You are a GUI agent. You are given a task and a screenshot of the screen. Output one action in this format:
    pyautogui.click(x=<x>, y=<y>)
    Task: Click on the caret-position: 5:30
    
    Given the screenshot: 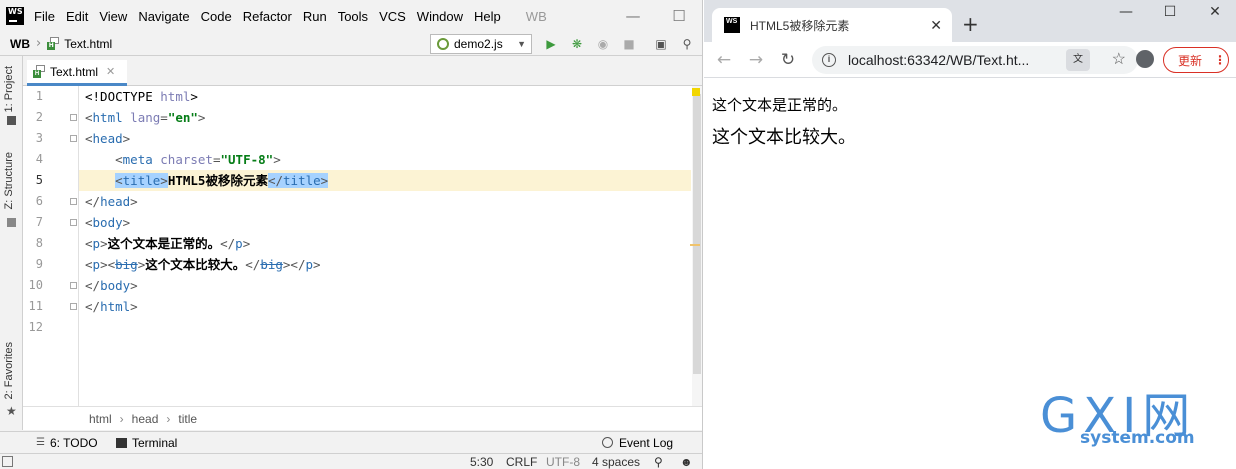 What is the action you would take?
    pyautogui.click(x=481, y=462)
    